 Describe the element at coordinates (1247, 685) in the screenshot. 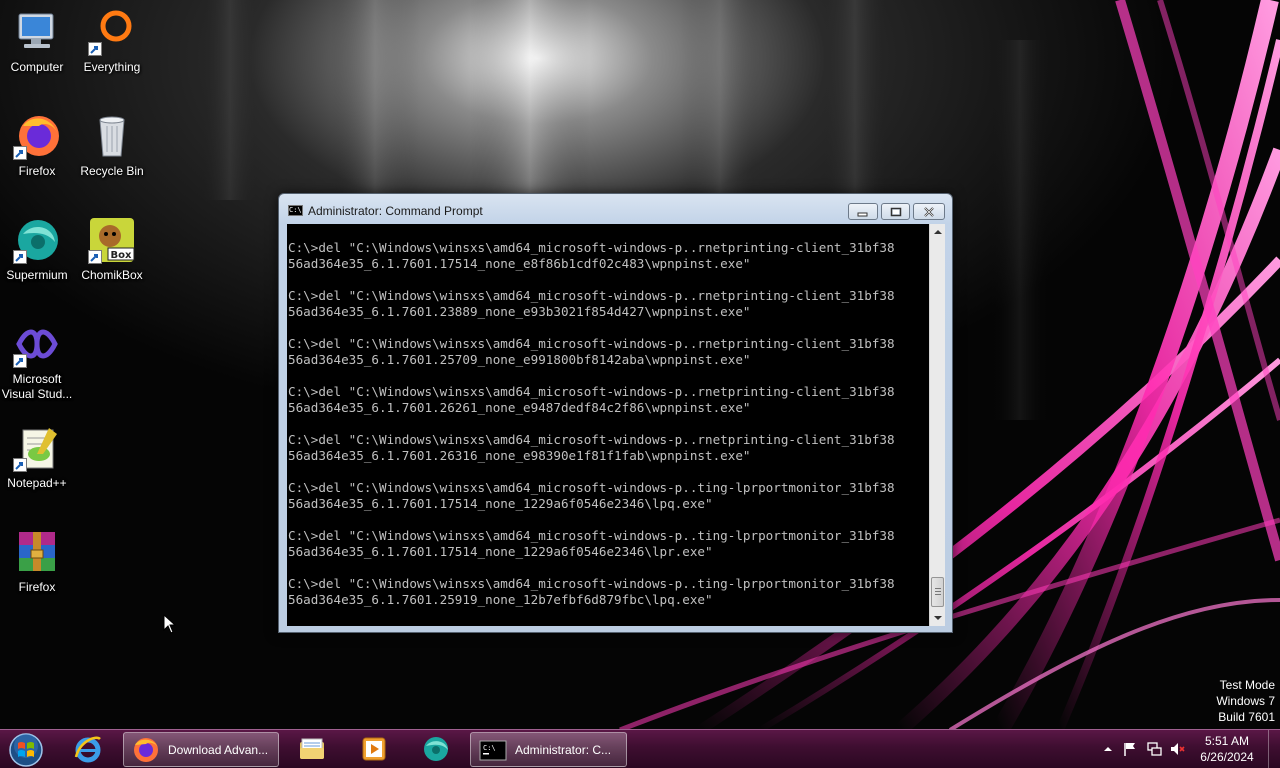

I see `watermark-line: Test Mode` at that location.